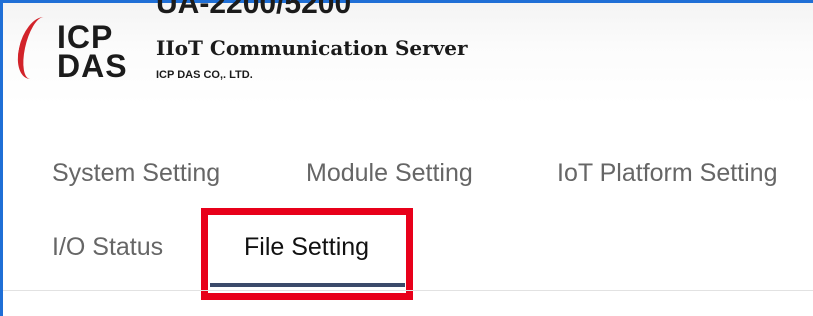  Describe the element at coordinates (92, 66) in the screenshot. I see `logo-text-line2: DAS` at that location.